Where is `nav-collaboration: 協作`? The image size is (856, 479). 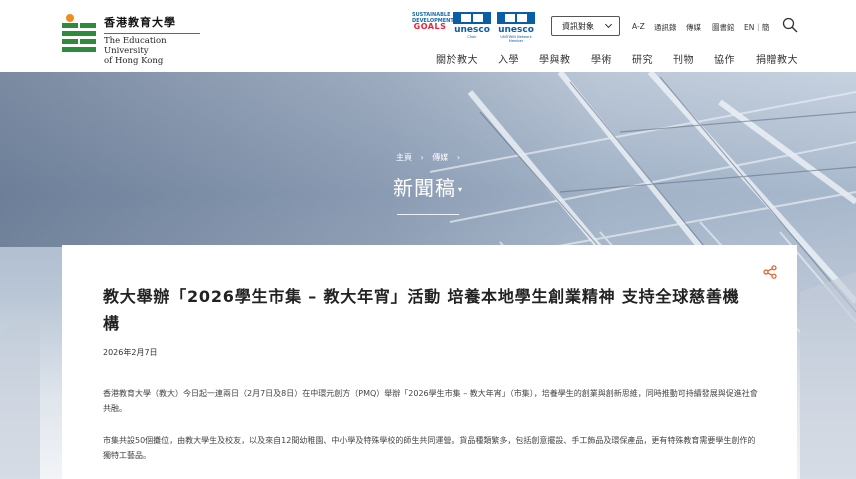 nav-collaboration: 協作 is located at coordinates (724, 58).